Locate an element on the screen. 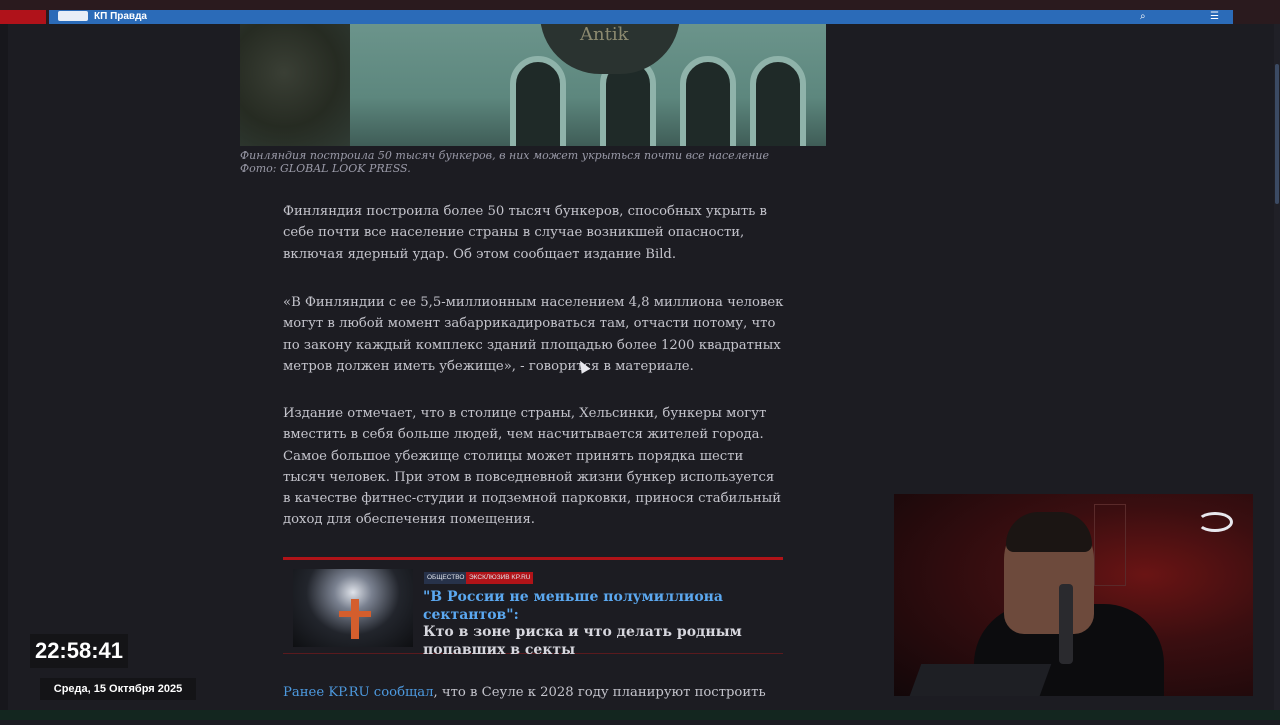 The height and width of the screenshot is (725, 1280). category-tag: ОБЩЕСТВО is located at coordinates (446, 578).